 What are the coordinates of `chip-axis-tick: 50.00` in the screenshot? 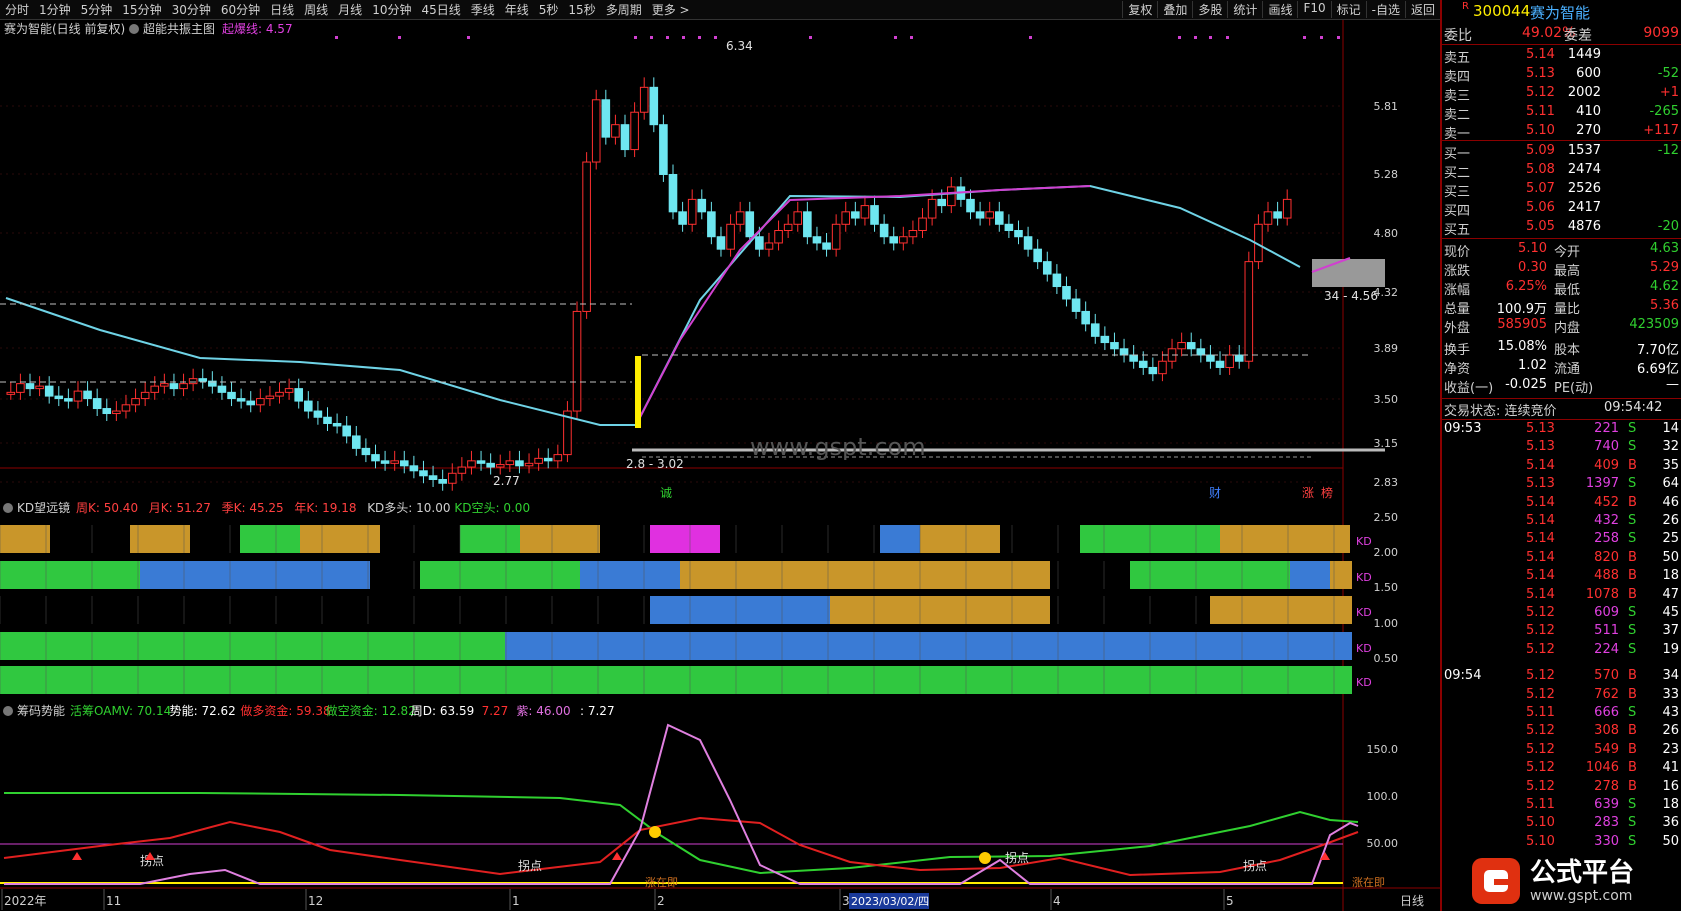 It's located at (1383, 843).